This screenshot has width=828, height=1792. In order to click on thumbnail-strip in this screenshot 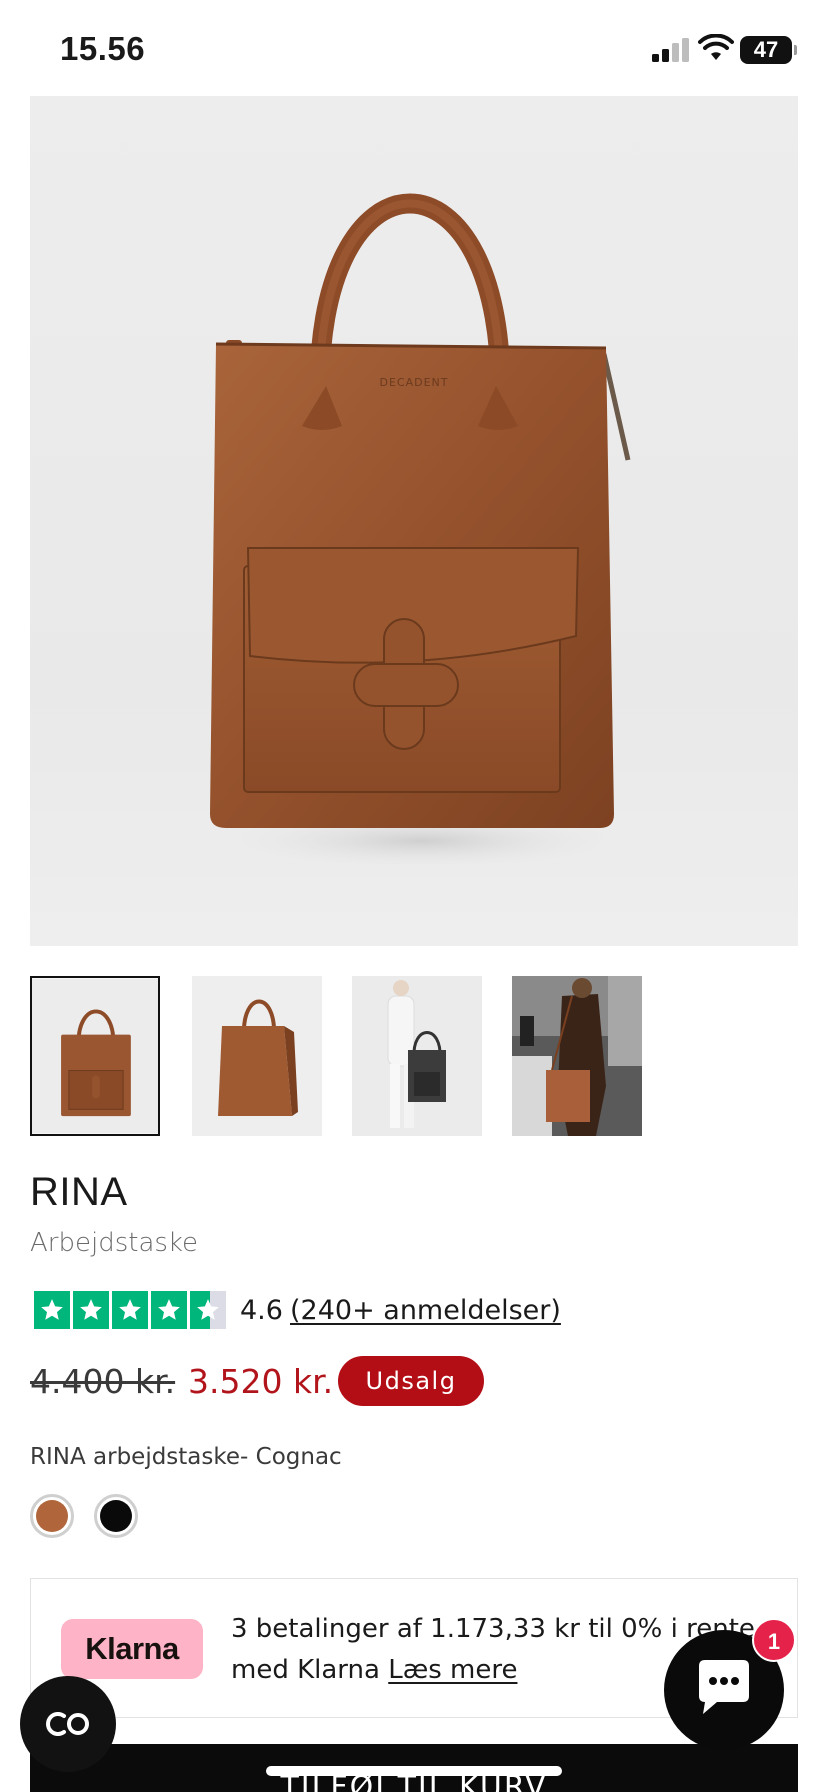, I will do `click(414, 1056)`.